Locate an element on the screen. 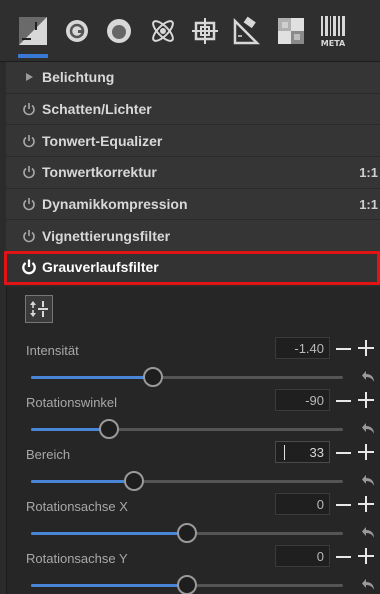  tool-graduated-filter: Grauverlaufsfilter is located at coordinates (193, 268).